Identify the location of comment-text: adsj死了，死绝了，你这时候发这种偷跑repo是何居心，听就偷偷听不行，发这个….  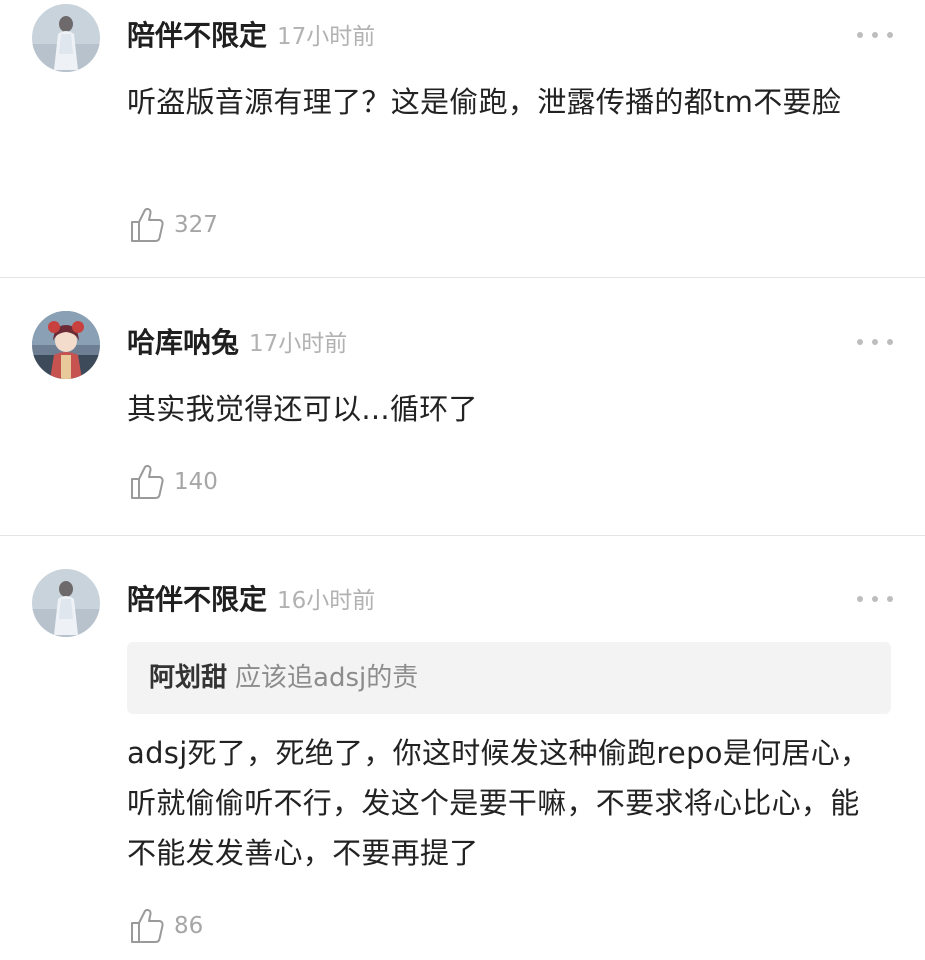
(498, 803).